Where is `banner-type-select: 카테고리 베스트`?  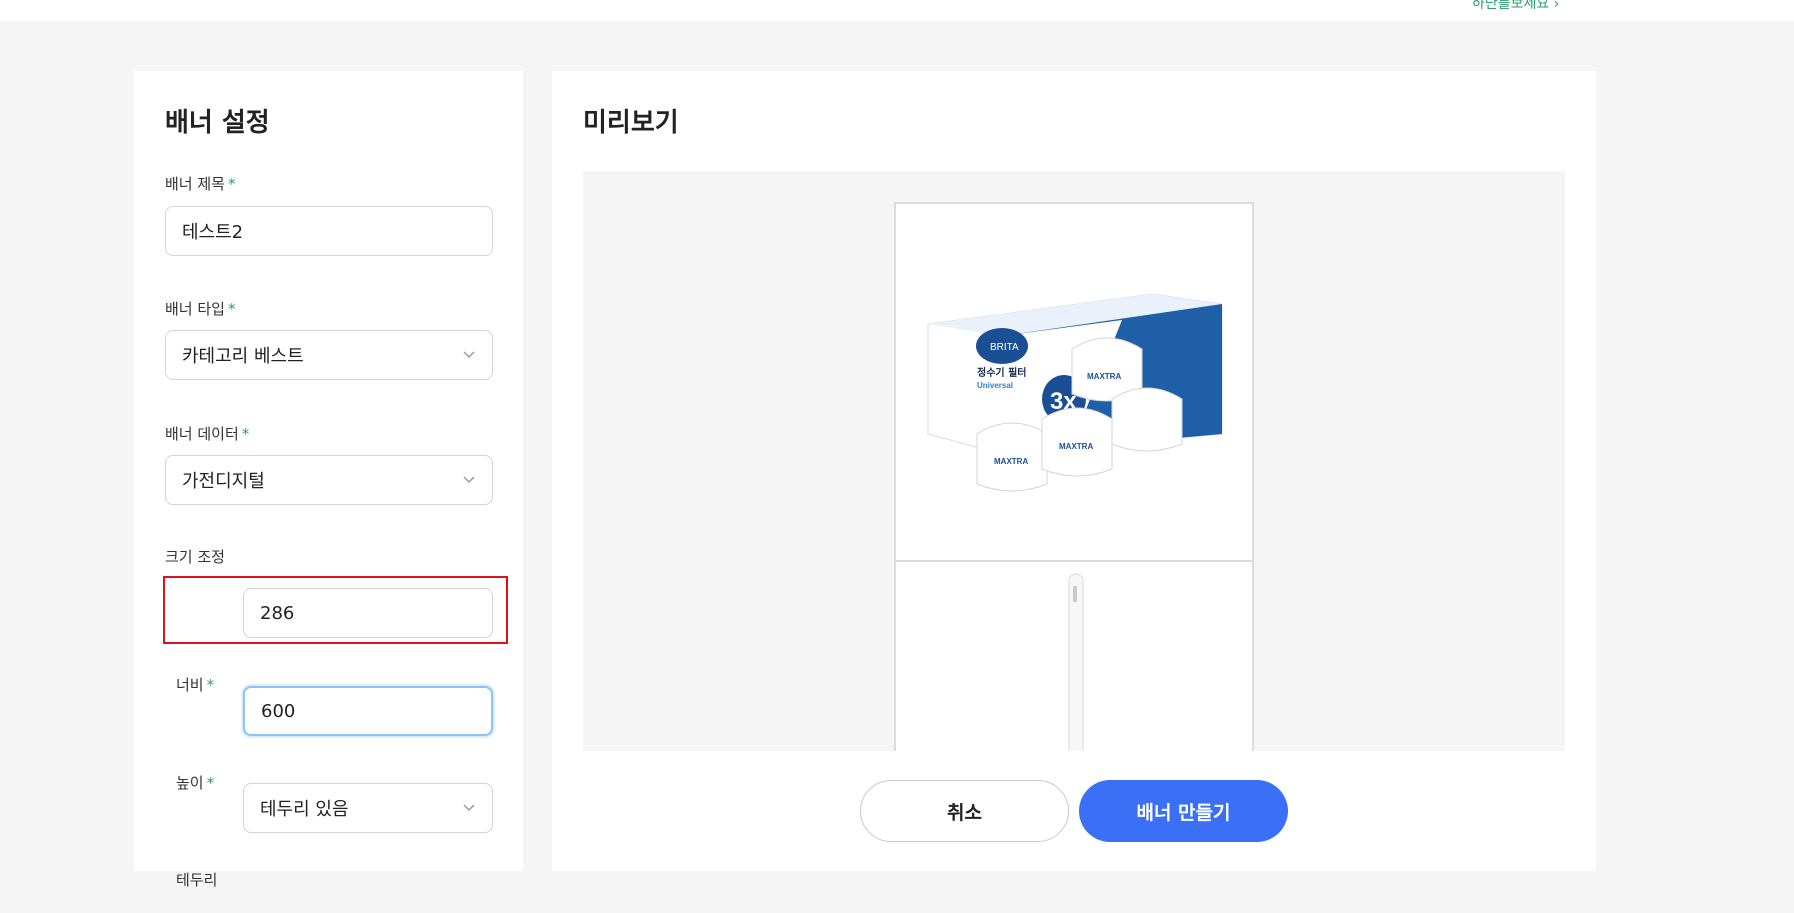 banner-type-select: 카테고리 베스트 is located at coordinates (329, 355).